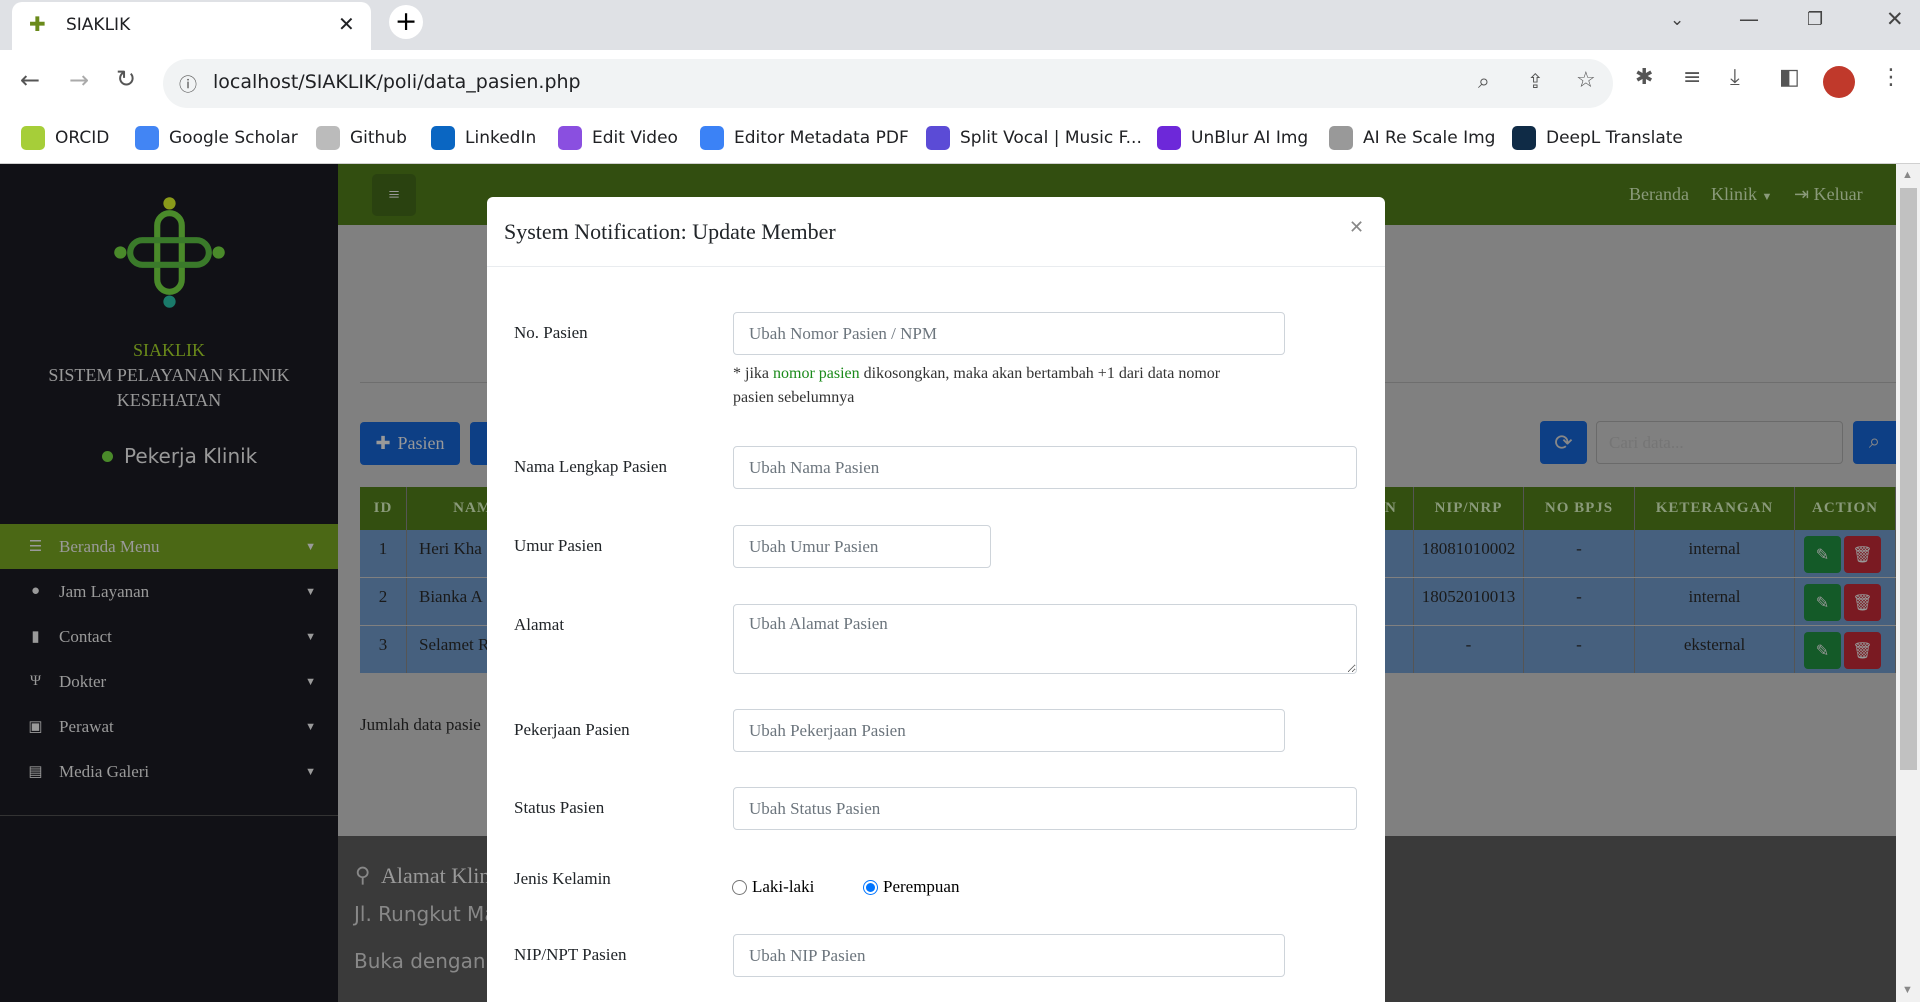 This screenshot has width=1920, height=1002. What do you see at coordinates (79, 80) in the screenshot?
I see `forward-icon: →` at bounding box center [79, 80].